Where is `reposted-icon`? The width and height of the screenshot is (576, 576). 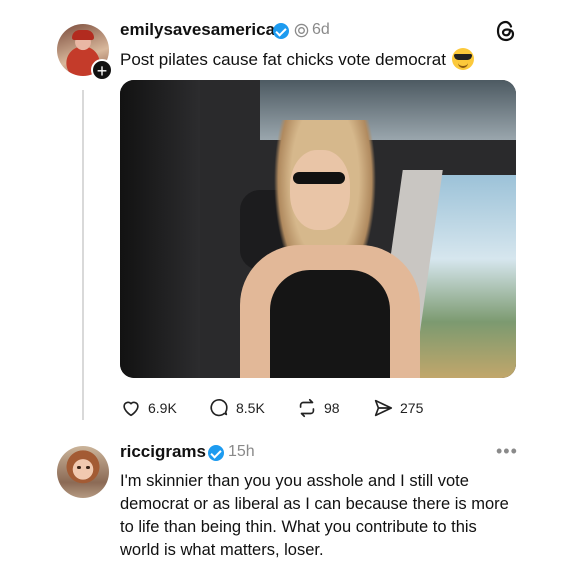 reposted-icon is located at coordinates (301, 30).